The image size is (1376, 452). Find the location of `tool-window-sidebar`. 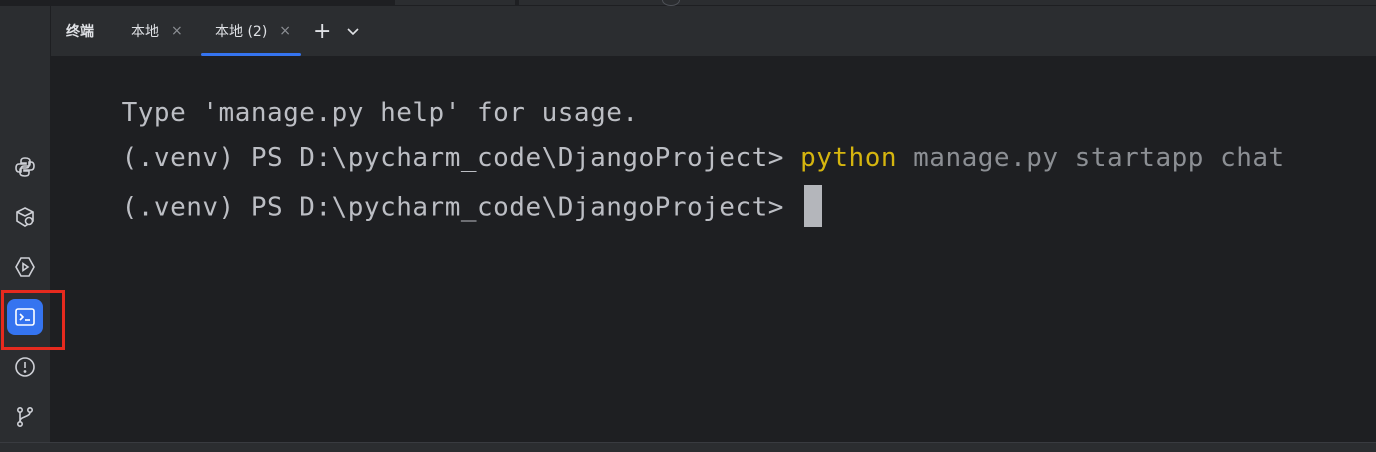

tool-window-sidebar is located at coordinates (25, 224).